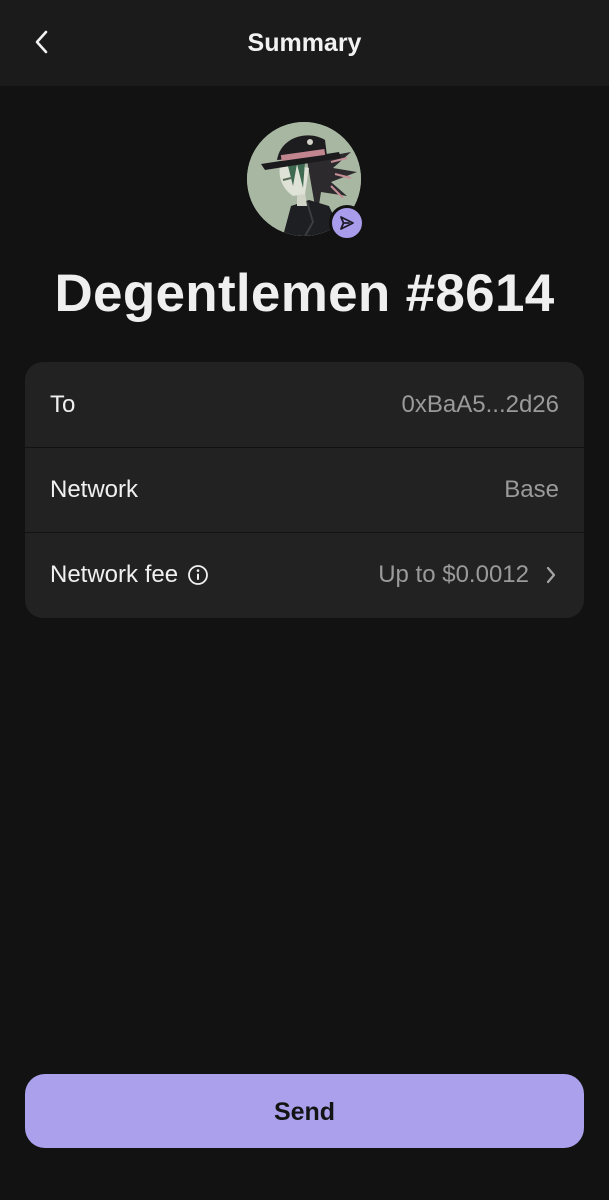 The height and width of the screenshot is (1200, 609). I want to click on top-bar: Summary, so click(304, 43).